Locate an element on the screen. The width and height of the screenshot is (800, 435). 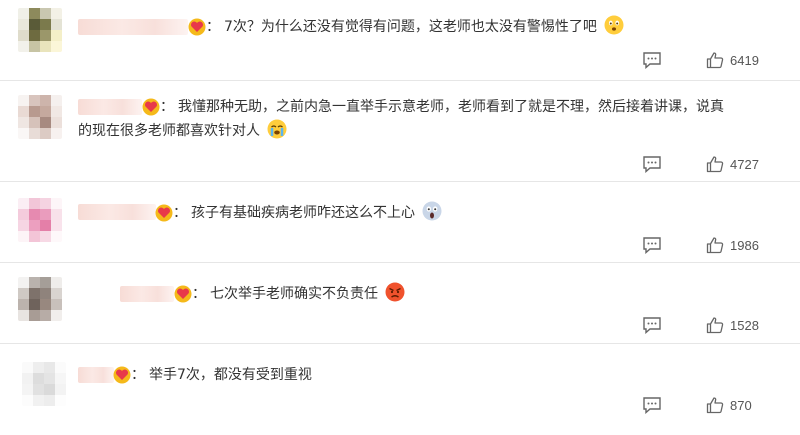
like-count: 6419 is located at coordinates (744, 60).